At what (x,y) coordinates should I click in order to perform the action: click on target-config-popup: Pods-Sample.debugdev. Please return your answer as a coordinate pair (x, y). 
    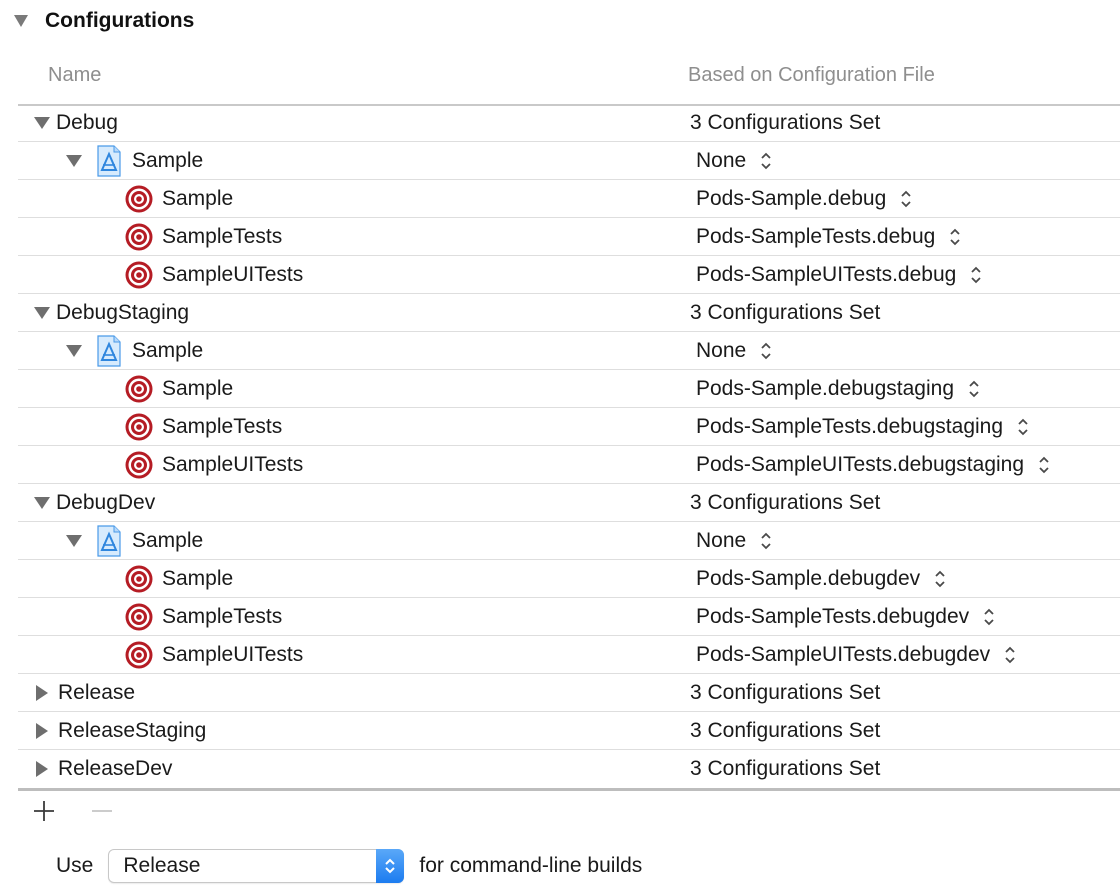
    Looking at the image, I should click on (821, 578).